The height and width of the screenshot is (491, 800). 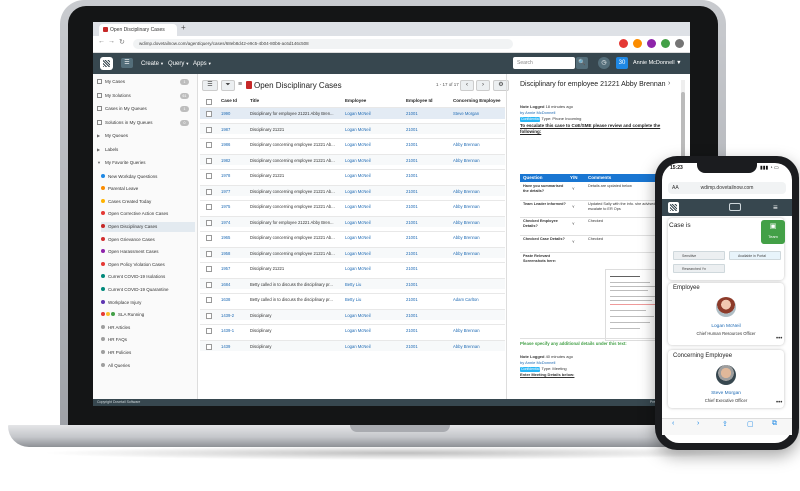 What do you see at coordinates (148, 265) in the screenshot?
I see `favorite-query-item: Open Policy Violation Cases` at bounding box center [148, 265].